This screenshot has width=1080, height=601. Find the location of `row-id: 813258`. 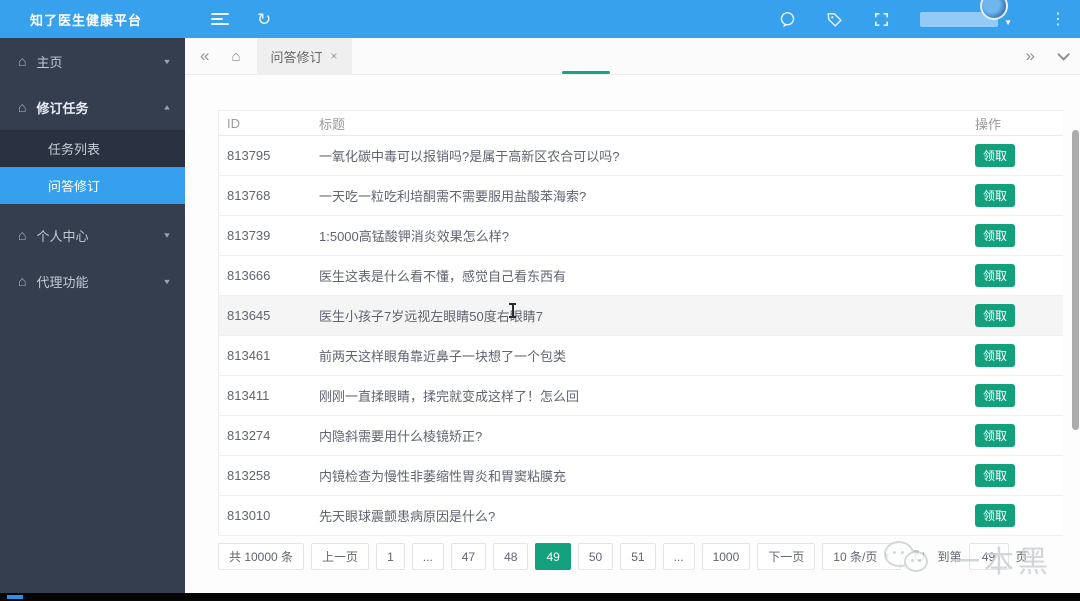

row-id: 813258 is located at coordinates (249, 475).